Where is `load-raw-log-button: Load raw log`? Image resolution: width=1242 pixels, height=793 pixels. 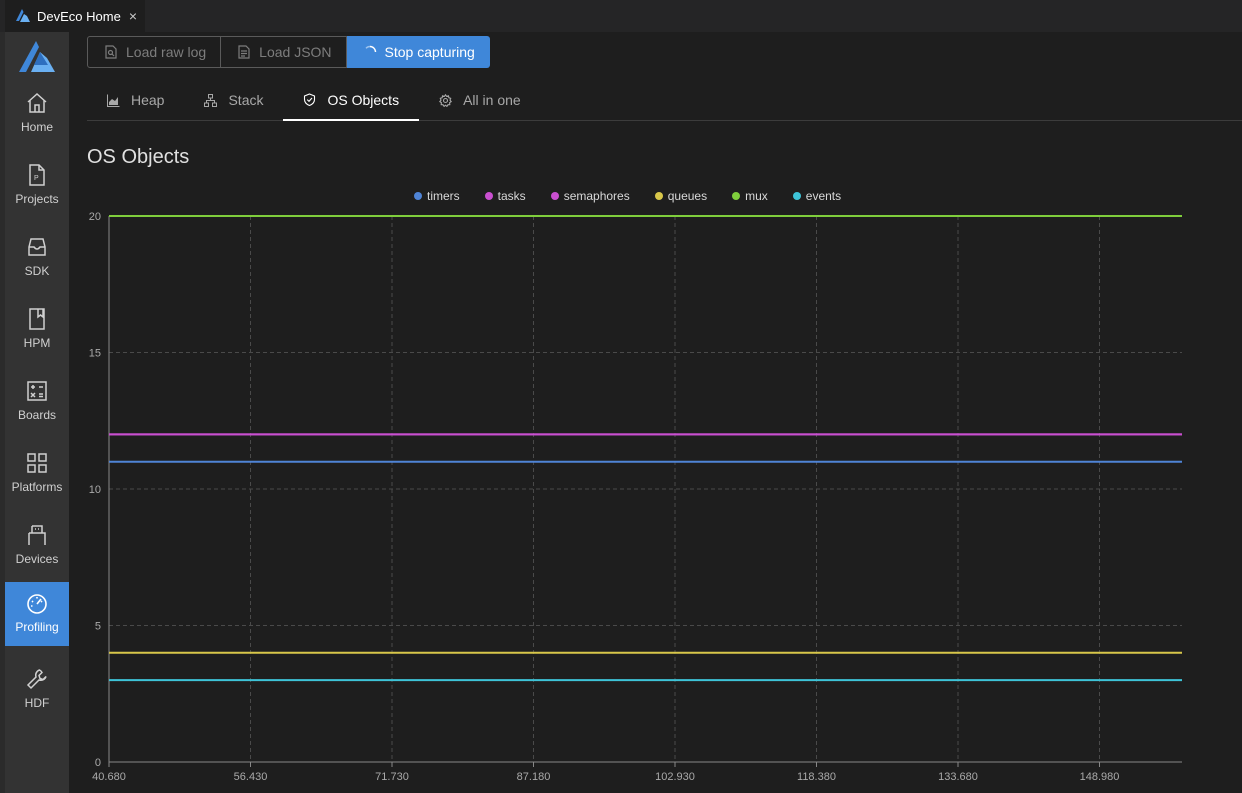
load-raw-log-button: Load raw log is located at coordinates (154, 52).